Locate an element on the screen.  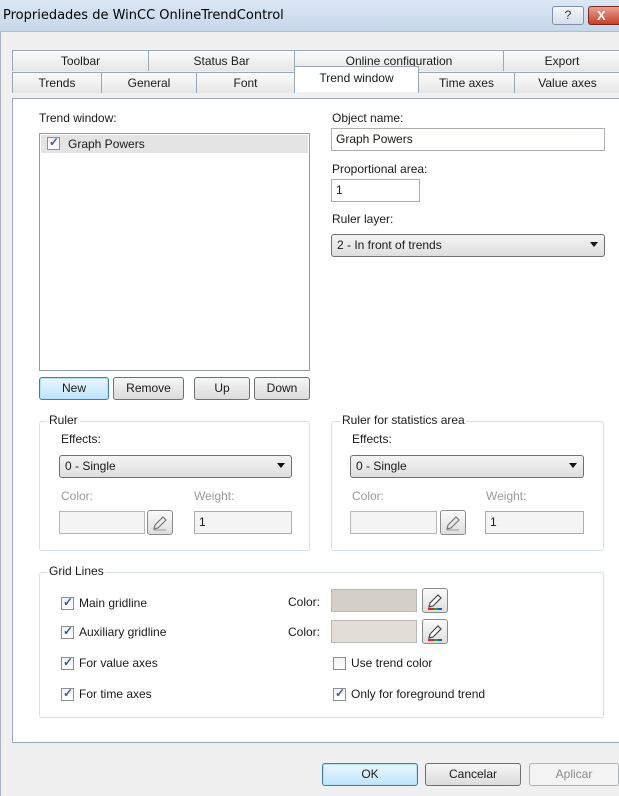
ruler-color-label: Color: is located at coordinates (77, 496).